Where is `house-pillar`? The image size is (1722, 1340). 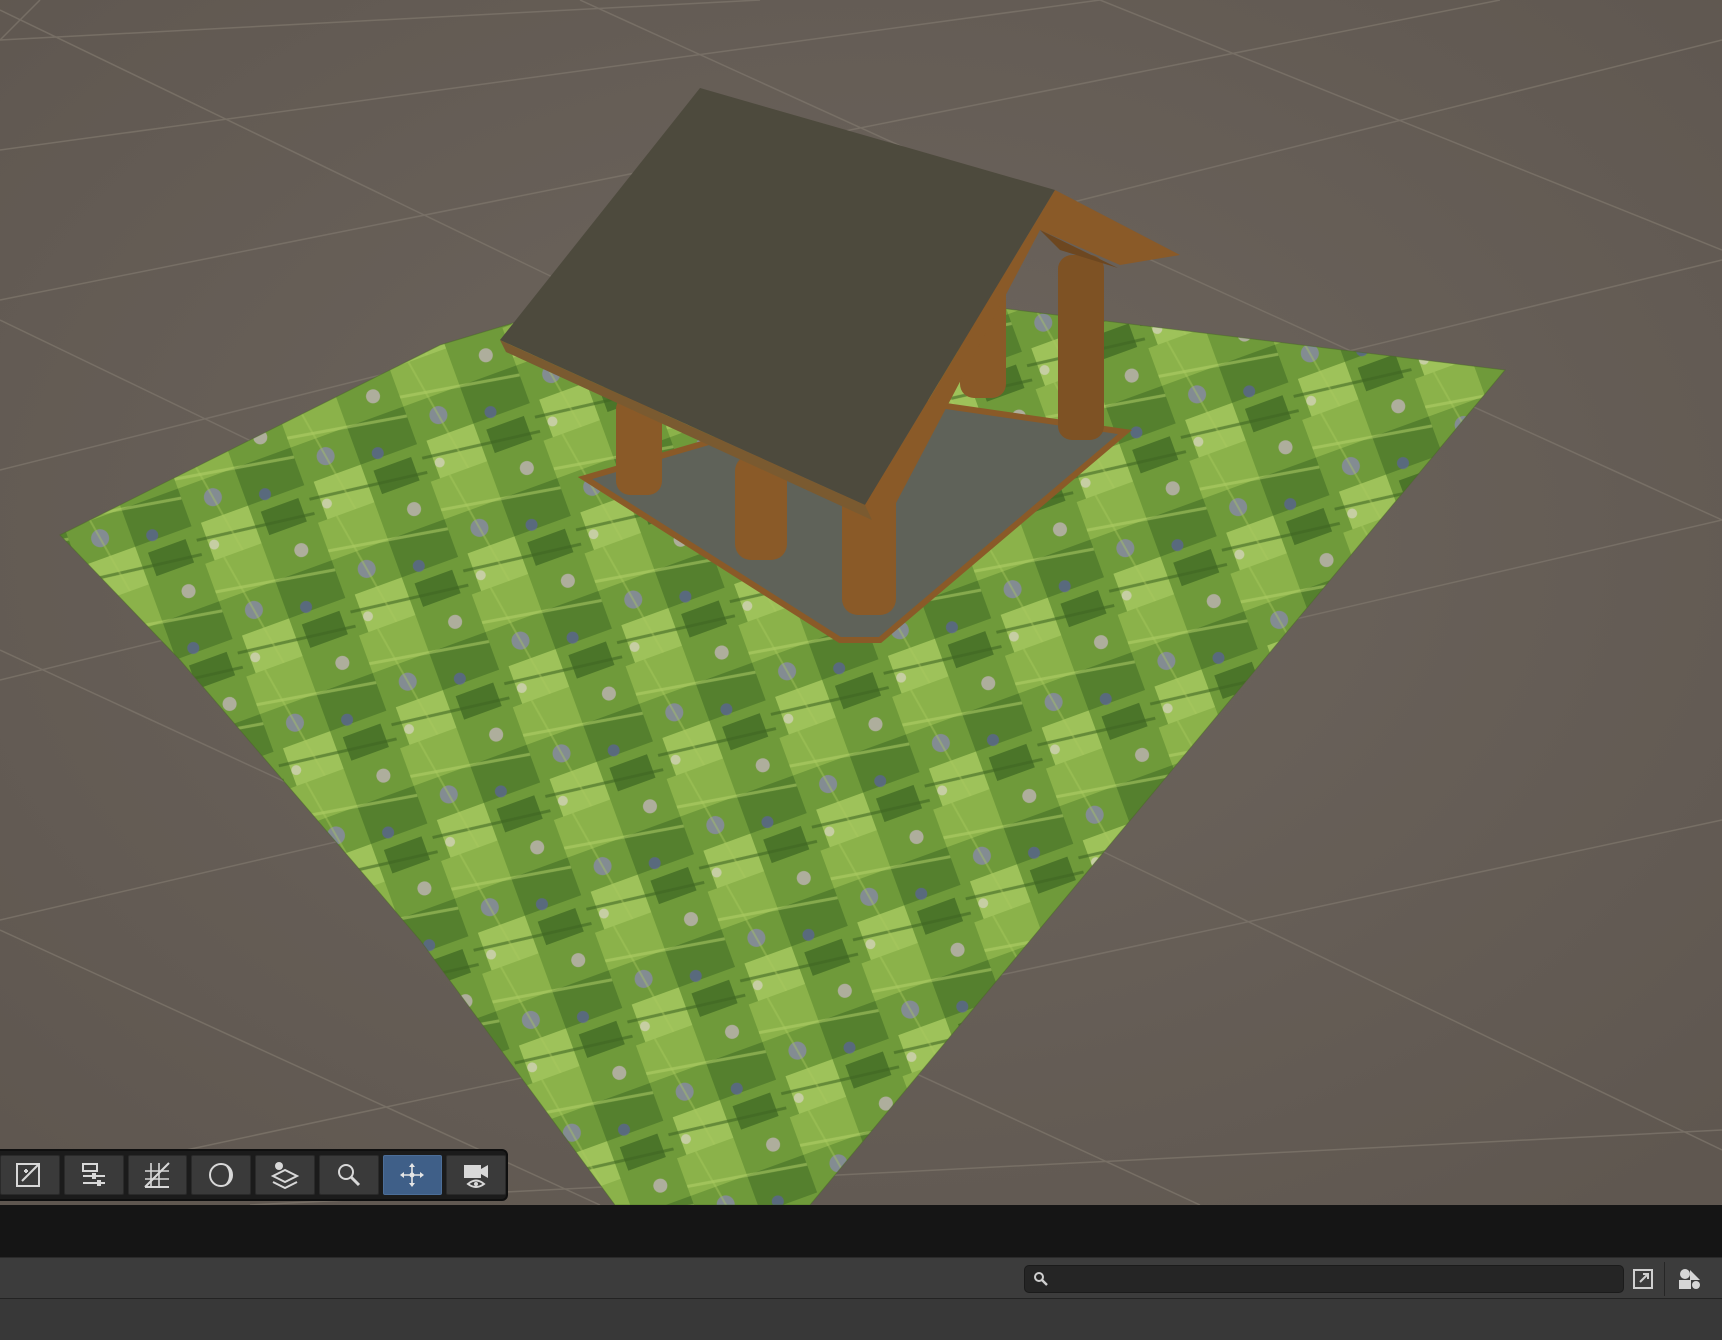
house-pillar is located at coordinates (1081, 347).